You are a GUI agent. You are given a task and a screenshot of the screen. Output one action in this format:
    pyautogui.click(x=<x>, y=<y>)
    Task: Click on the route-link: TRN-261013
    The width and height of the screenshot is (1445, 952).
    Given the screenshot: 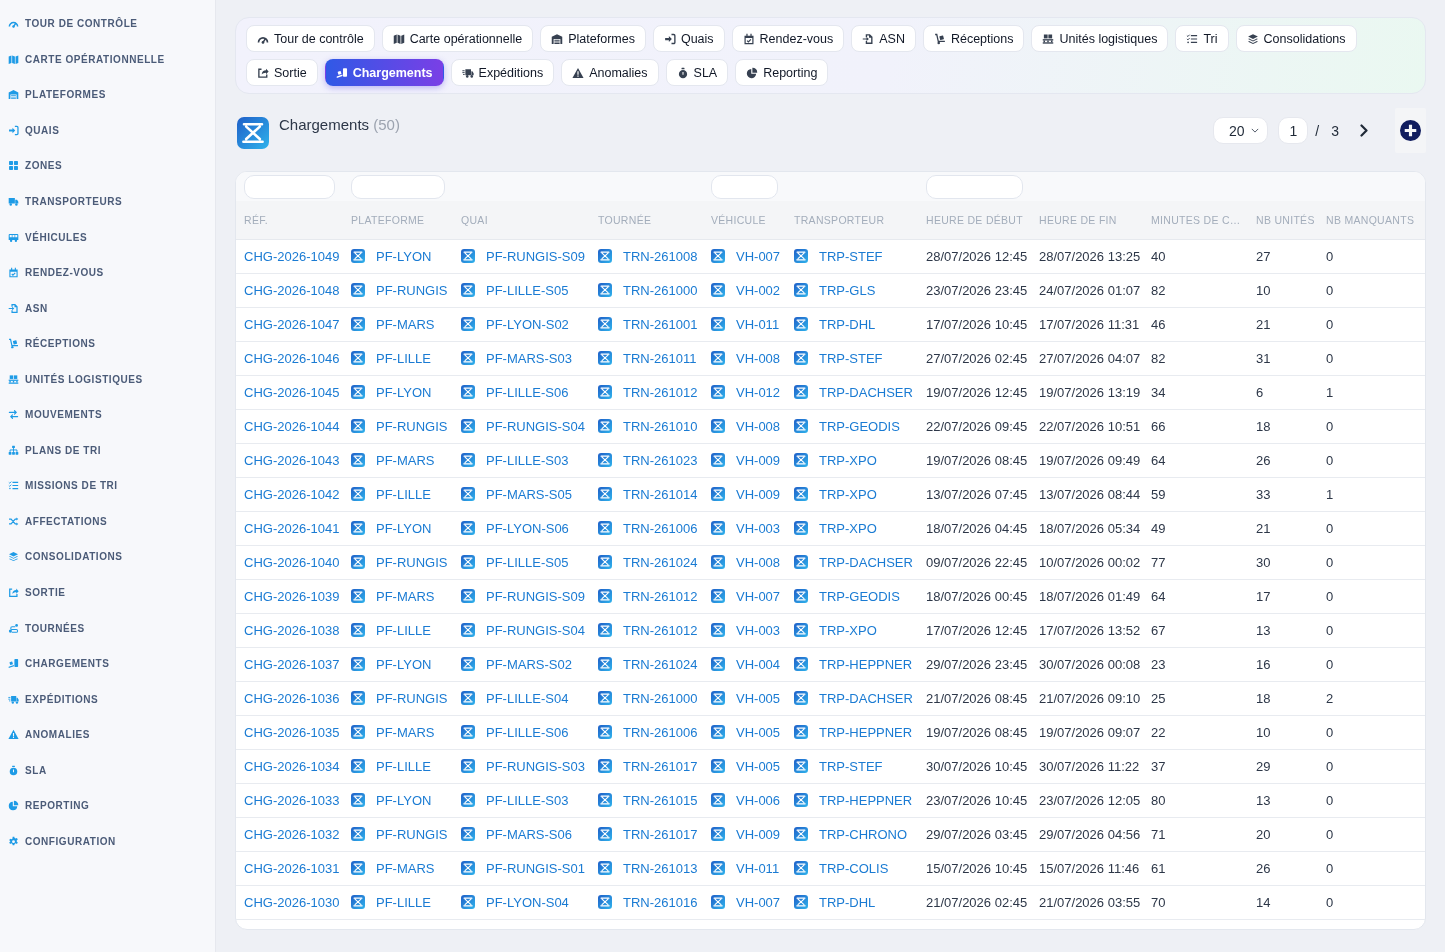 What is the action you would take?
    pyautogui.click(x=660, y=868)
    